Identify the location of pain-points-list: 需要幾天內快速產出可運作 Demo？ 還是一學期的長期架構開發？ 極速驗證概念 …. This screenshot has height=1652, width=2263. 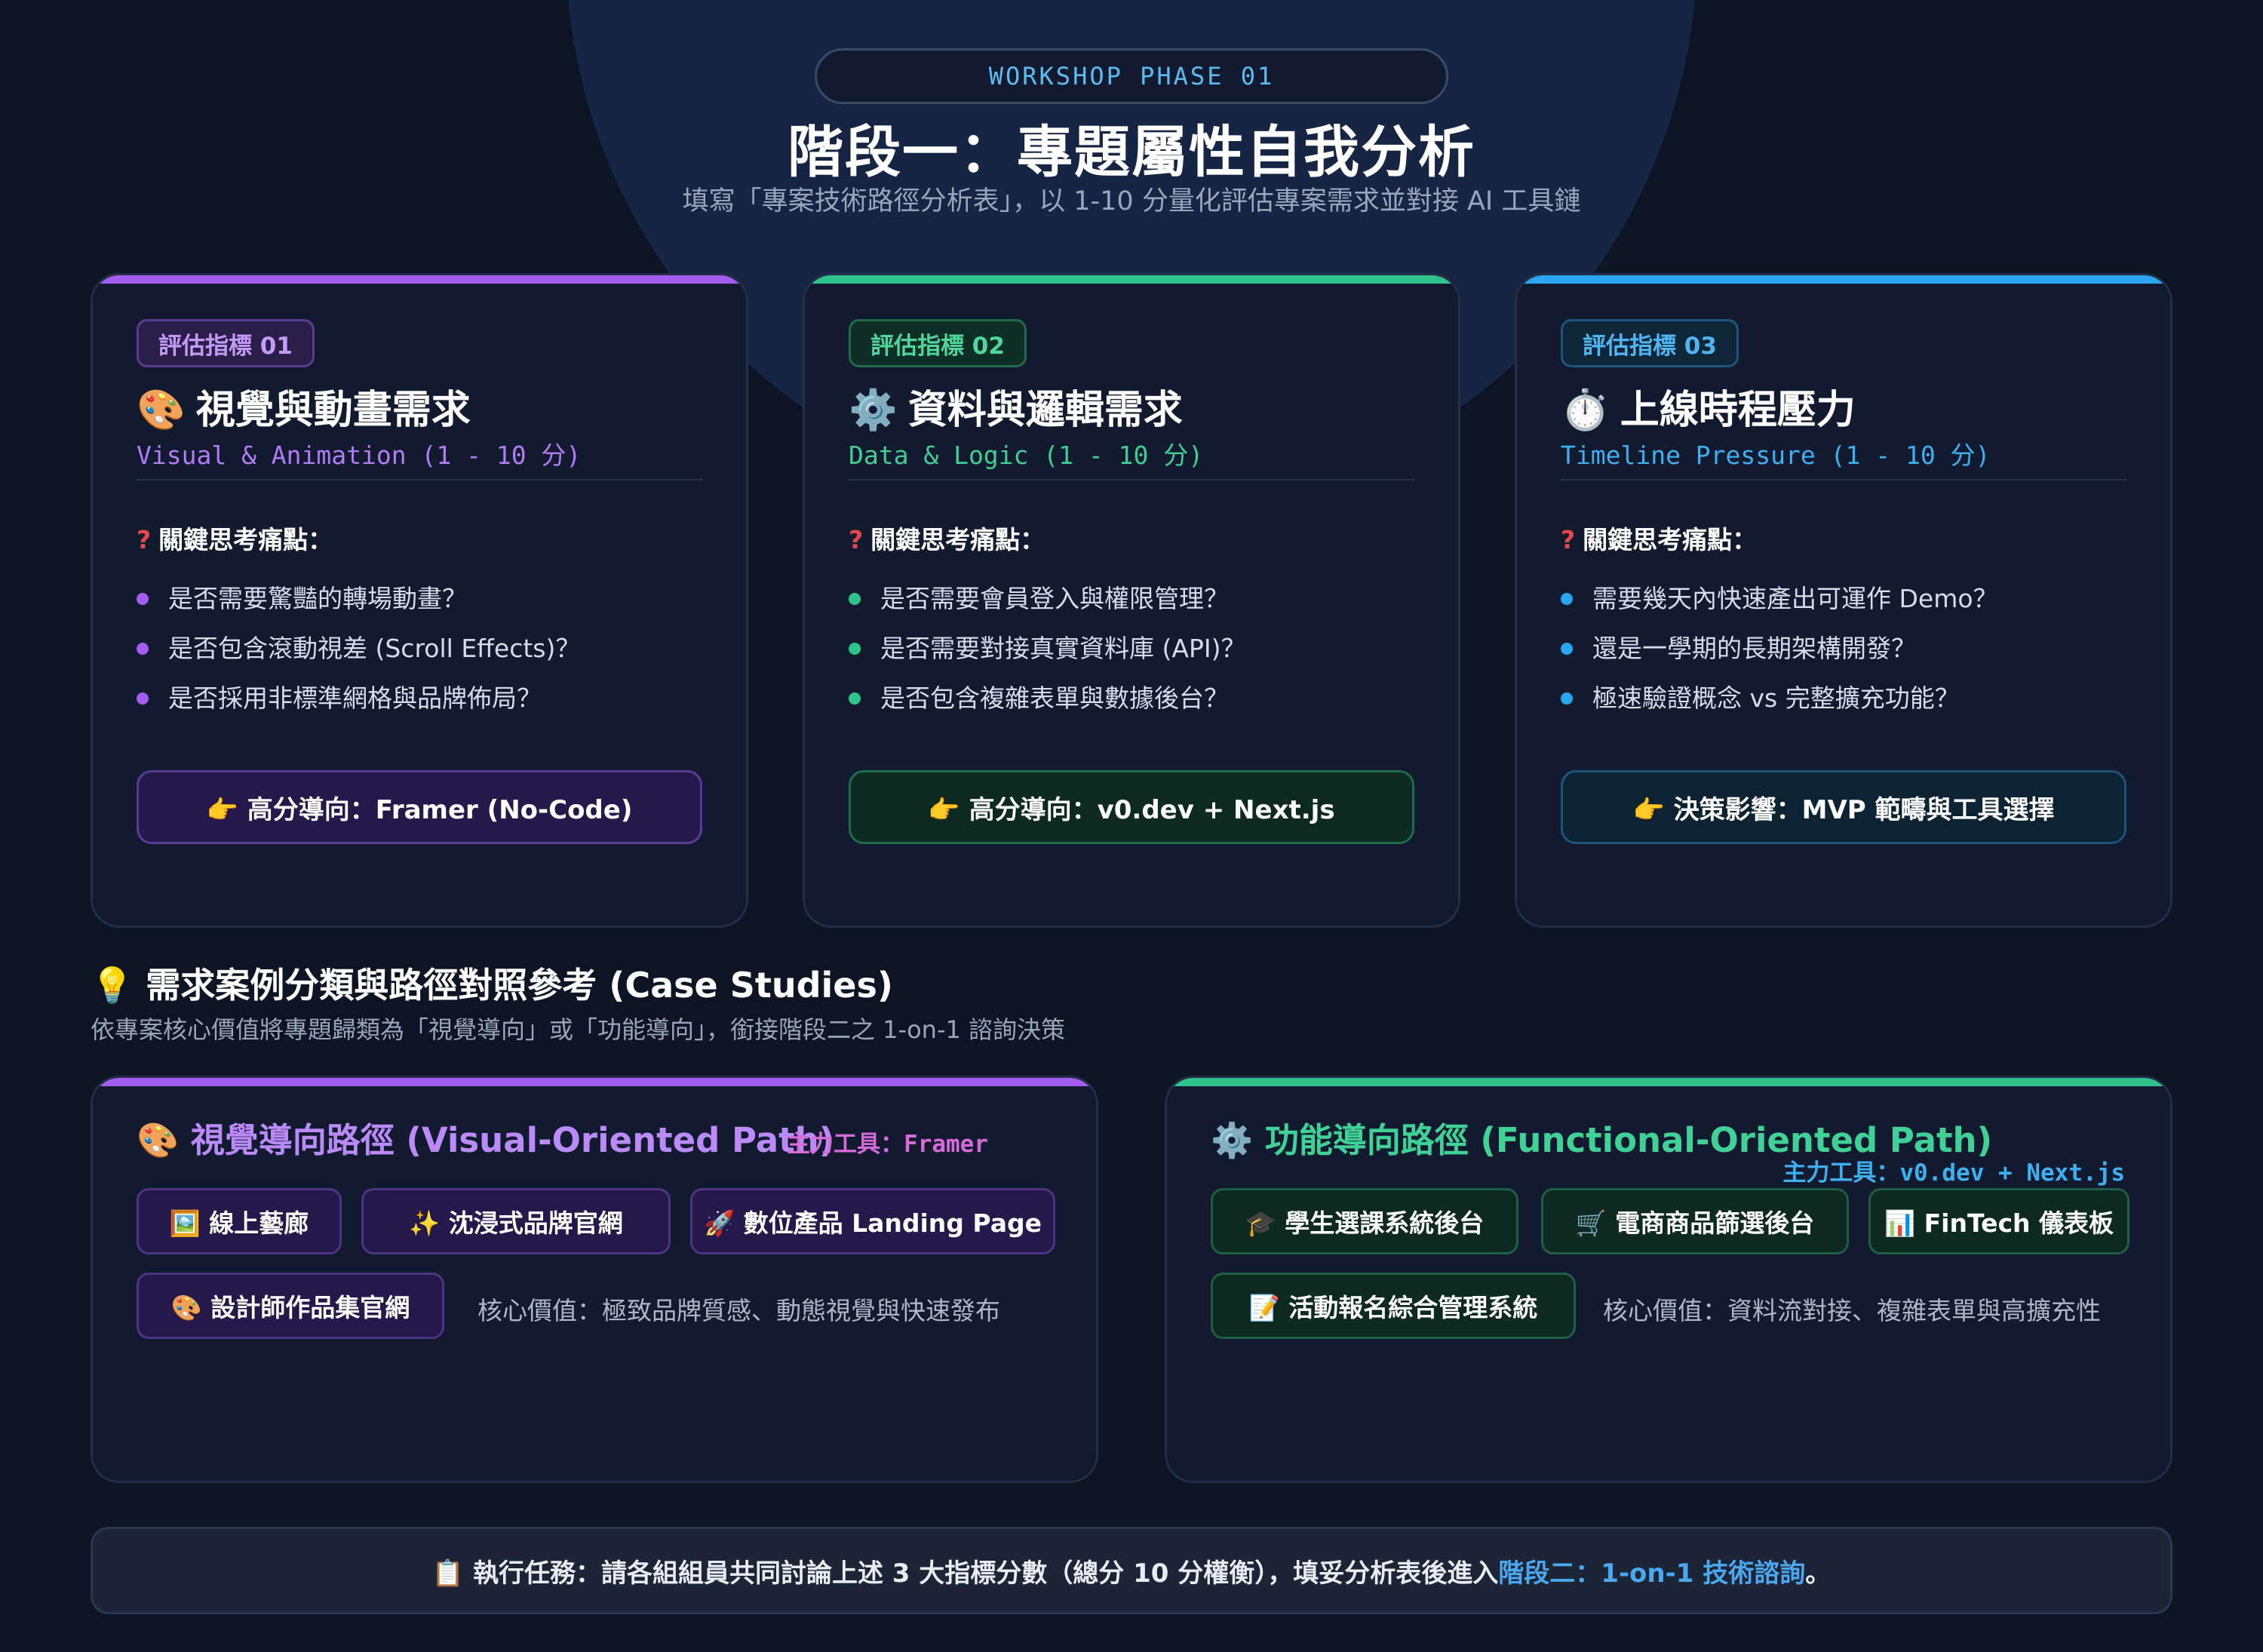
(1779, 648).